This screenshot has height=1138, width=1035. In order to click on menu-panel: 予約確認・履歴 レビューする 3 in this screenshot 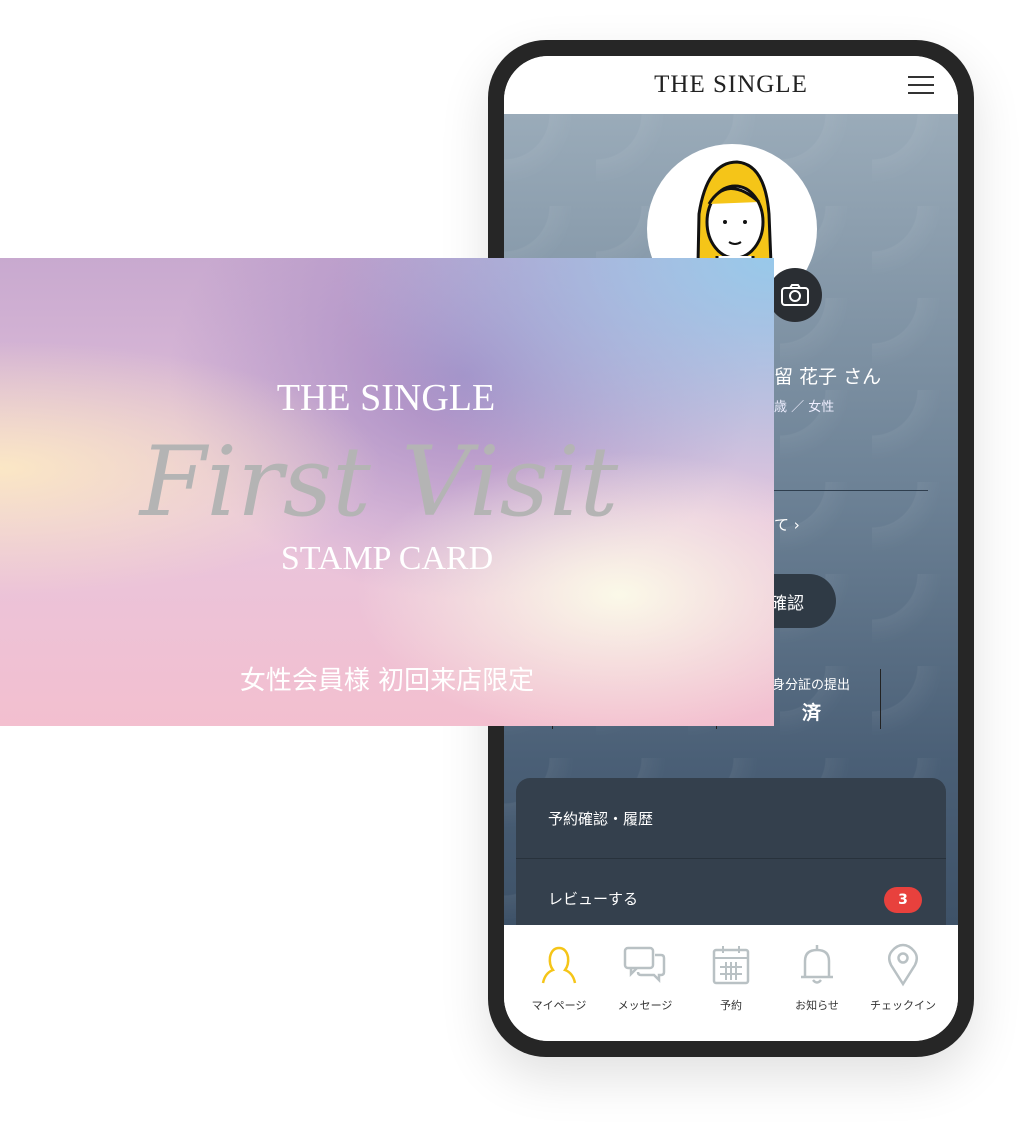, I will do `click(731, 851)`.